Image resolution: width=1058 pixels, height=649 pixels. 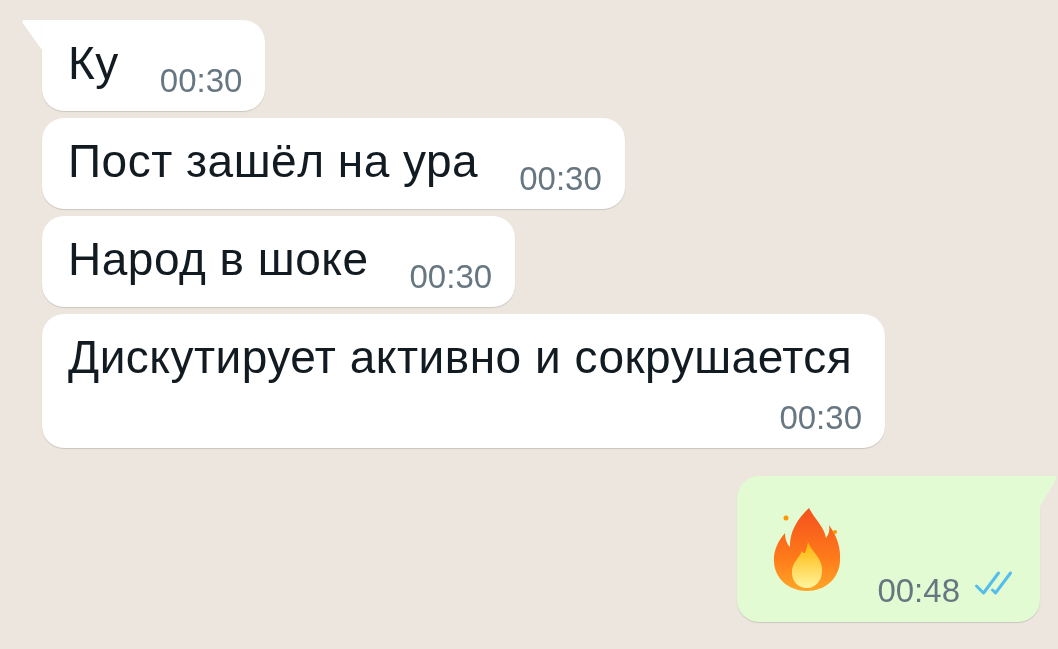 I want to click on message-text: Народ в шоке, so click(x=218, y=259).